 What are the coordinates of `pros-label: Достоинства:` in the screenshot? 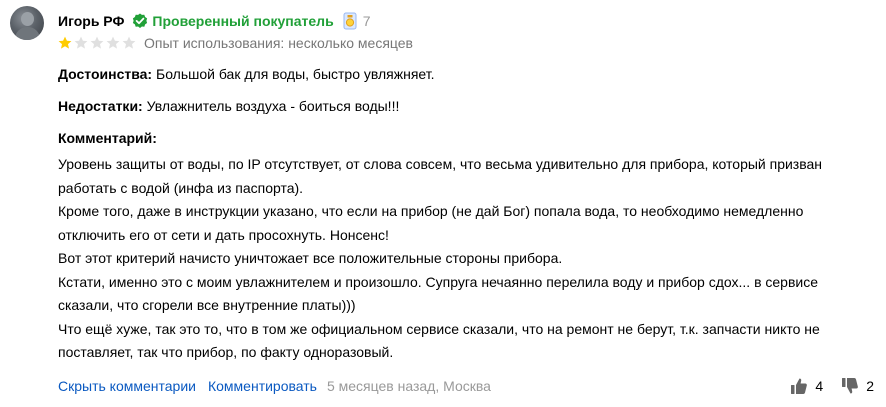 It's located at (105, 74).